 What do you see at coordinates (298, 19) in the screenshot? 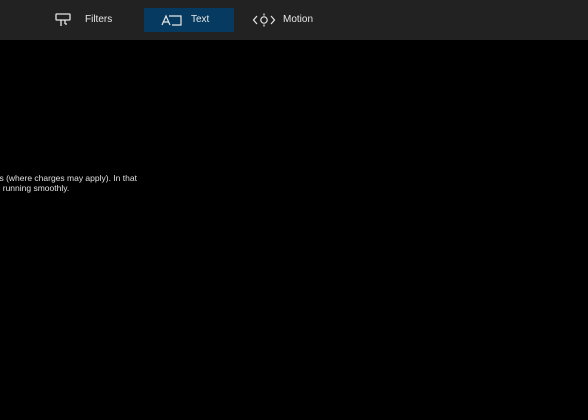
I see `tab-motion-label: Motion` at bounding box center [298, 19].